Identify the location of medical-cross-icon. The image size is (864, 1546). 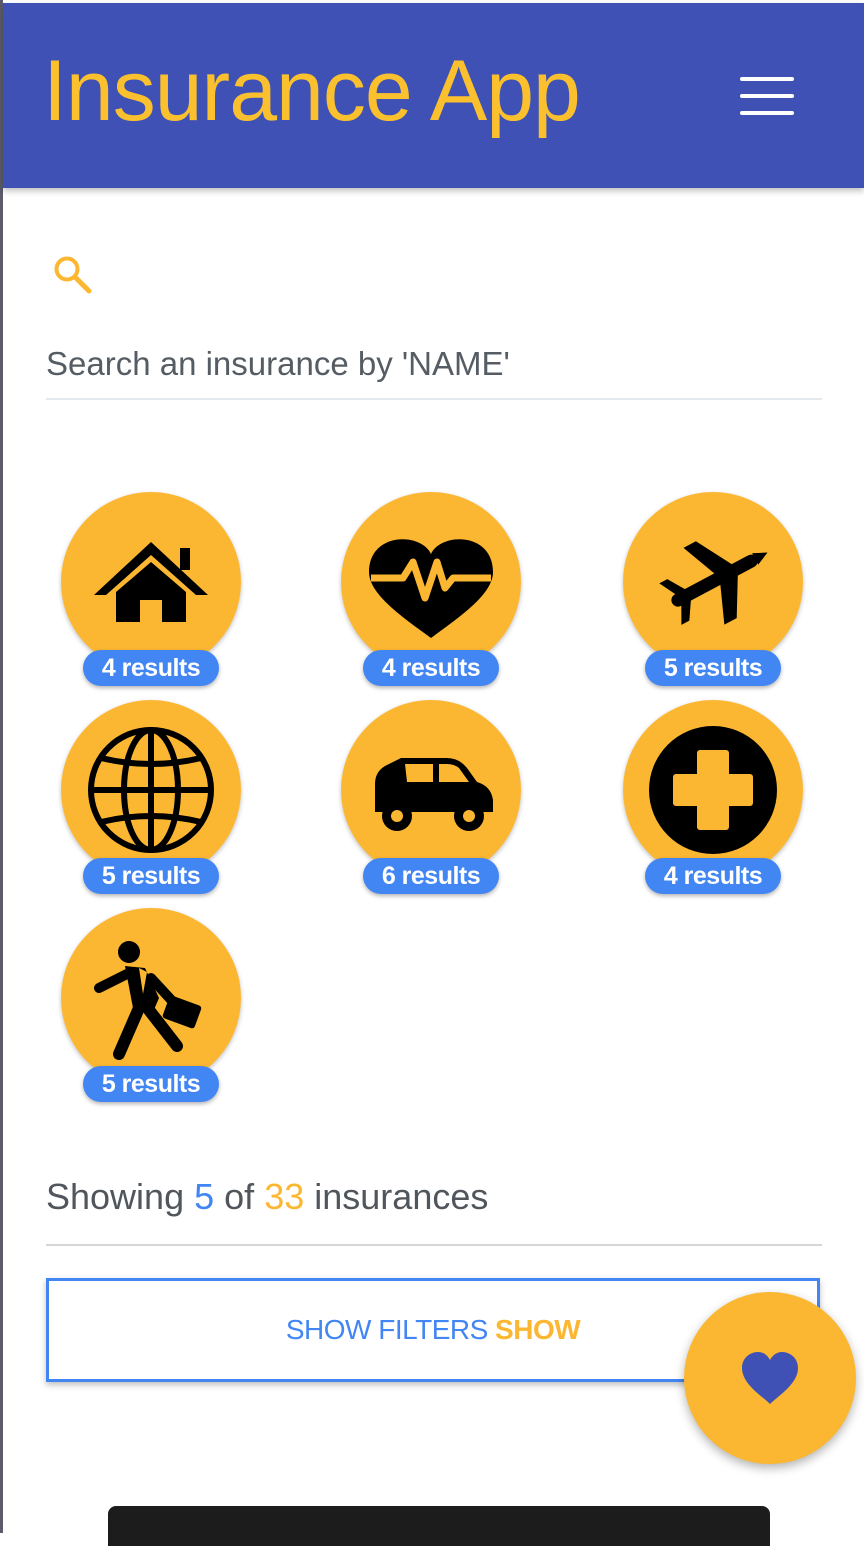
(713, 790).